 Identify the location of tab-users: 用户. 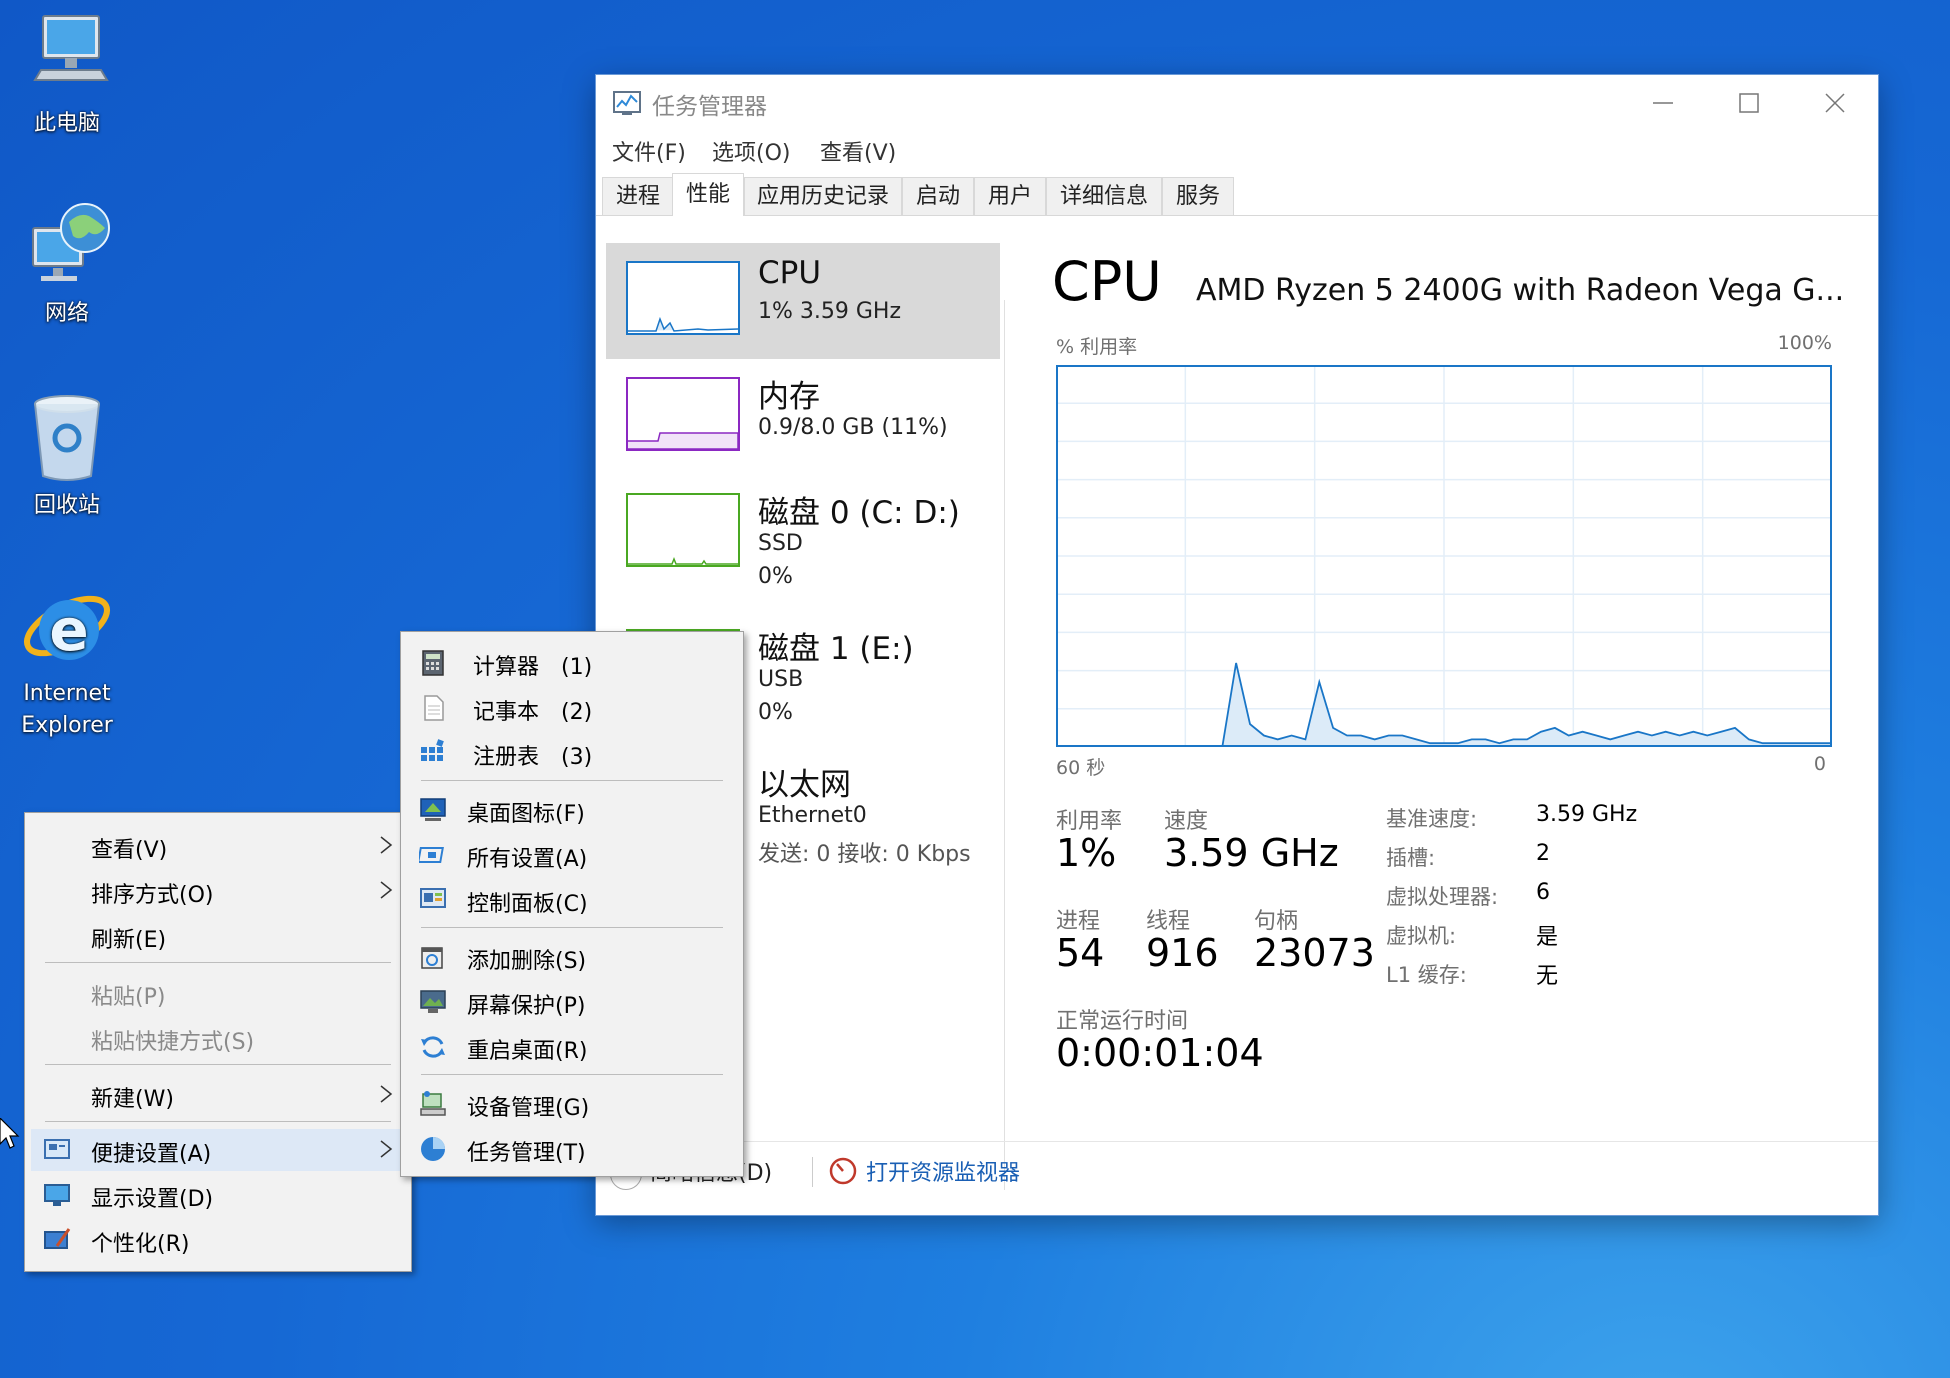
(1010, 196).